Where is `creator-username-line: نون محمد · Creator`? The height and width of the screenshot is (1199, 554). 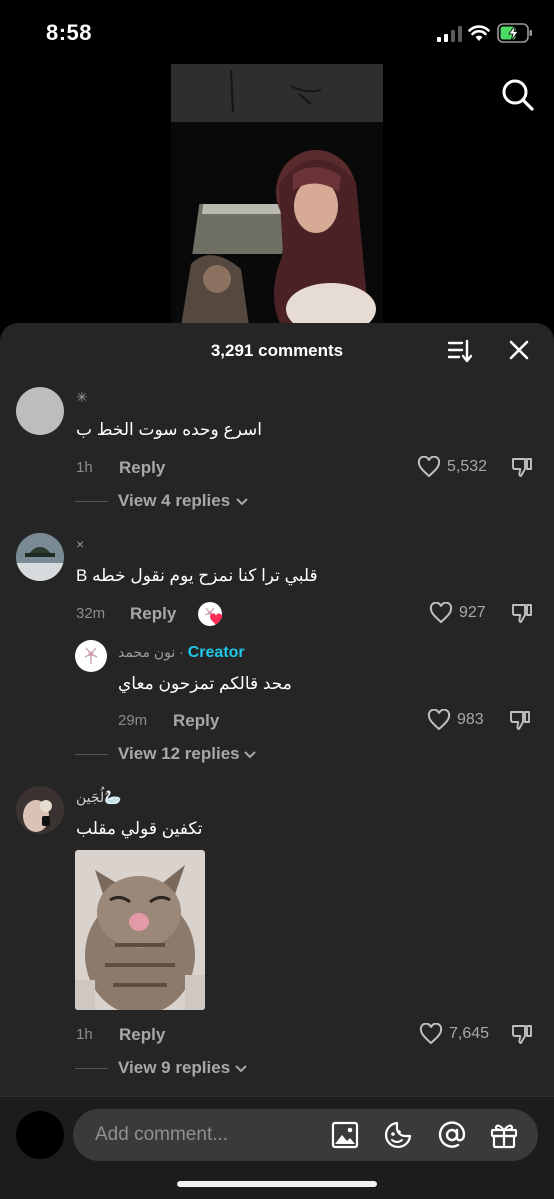
creator-username-line: نون محمد · Creator is located at coordinates (181, 653).